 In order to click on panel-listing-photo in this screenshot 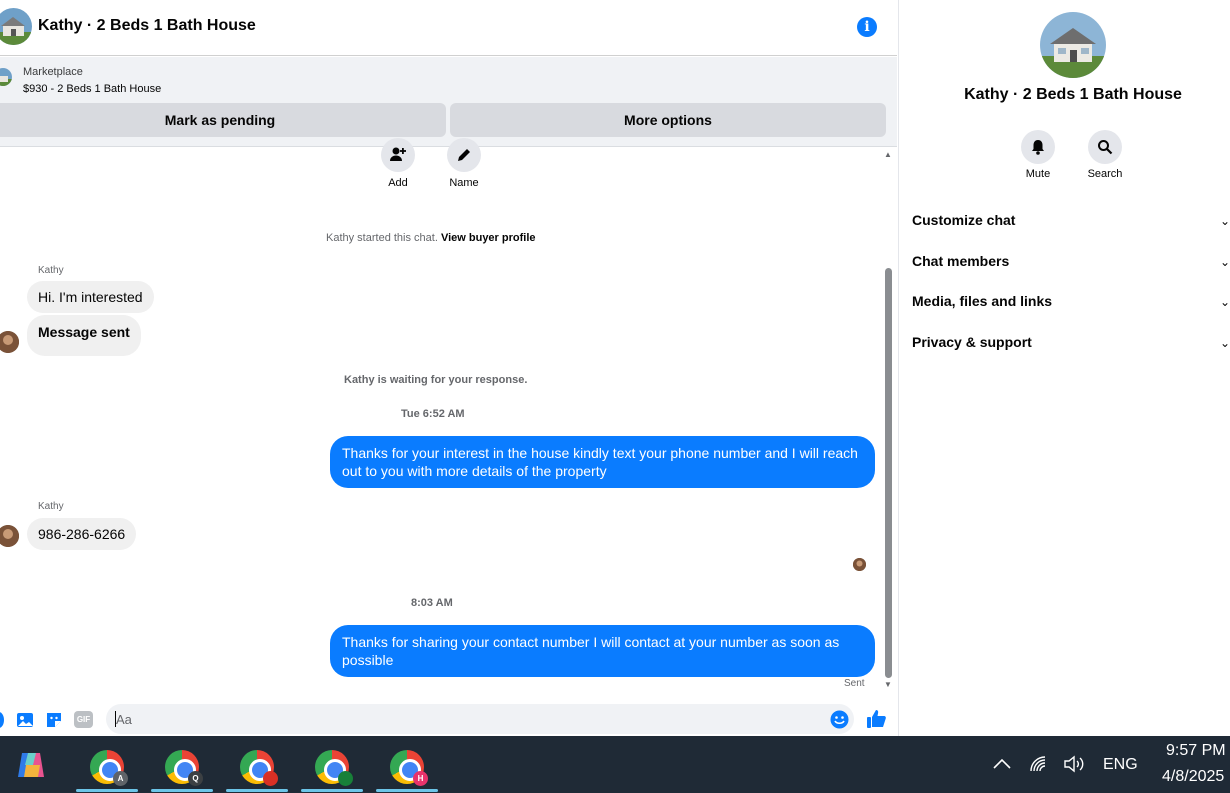, I will do `click(1073, 45)`.